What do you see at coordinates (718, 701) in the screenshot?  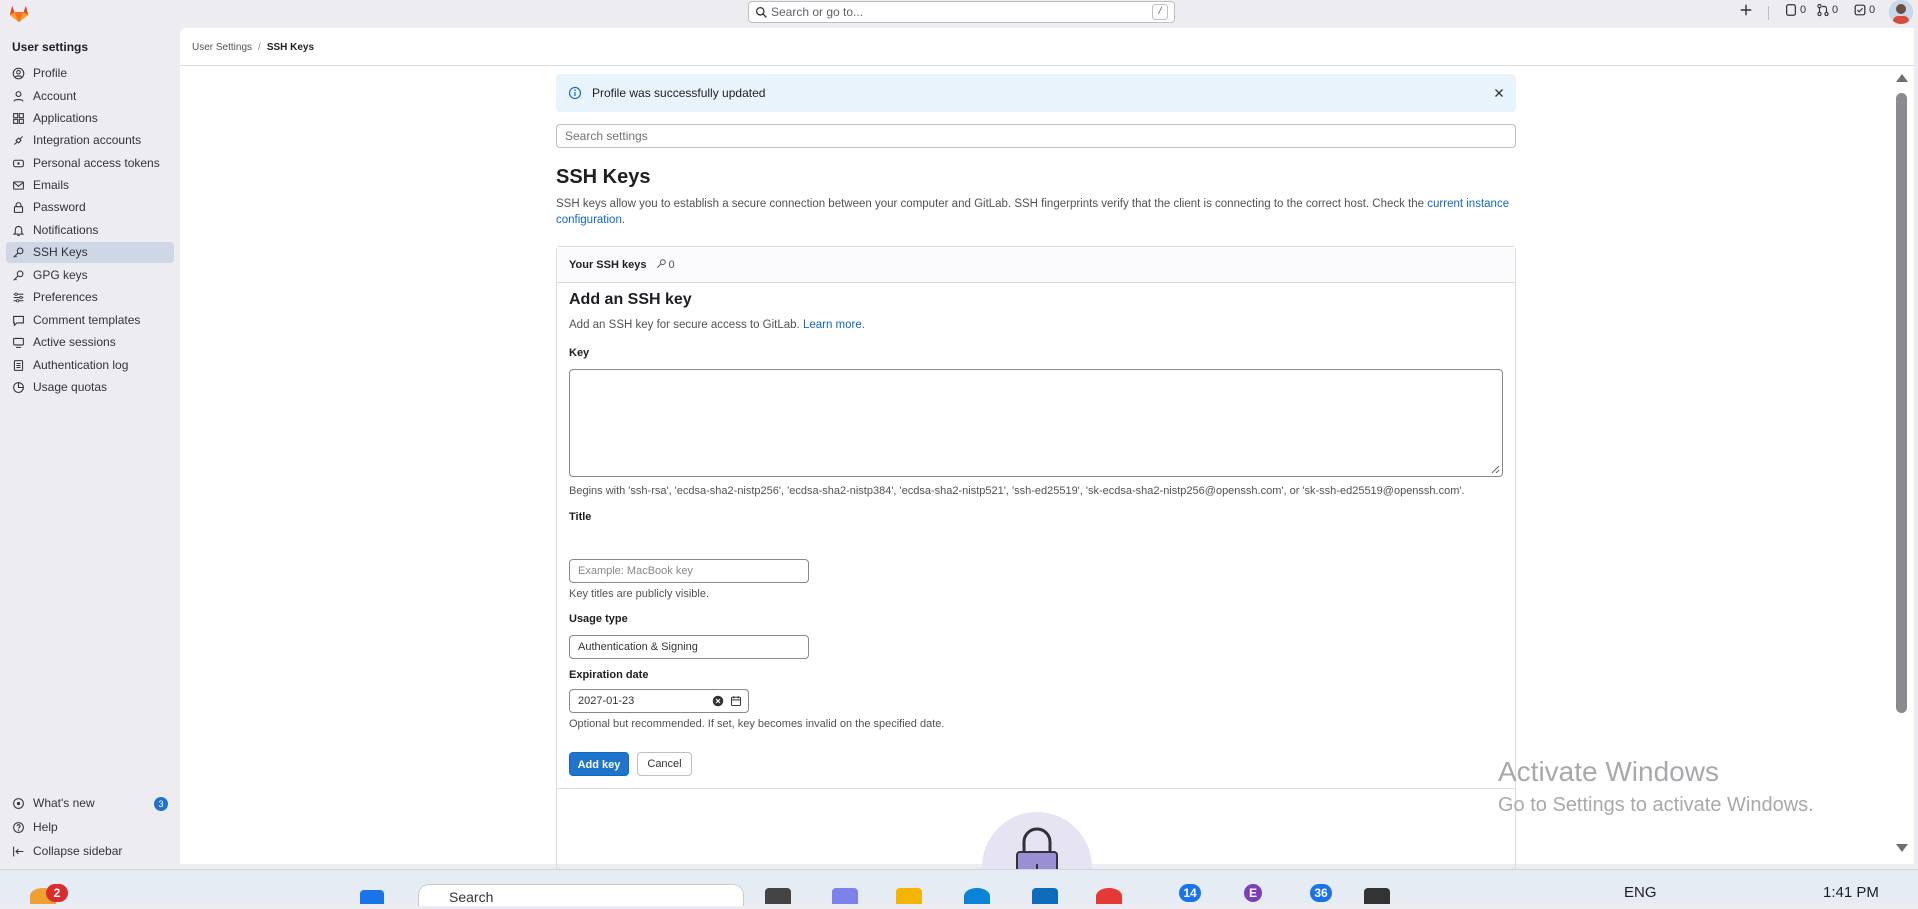 I see `clear-date-icon` at bounding box center [718, 701].